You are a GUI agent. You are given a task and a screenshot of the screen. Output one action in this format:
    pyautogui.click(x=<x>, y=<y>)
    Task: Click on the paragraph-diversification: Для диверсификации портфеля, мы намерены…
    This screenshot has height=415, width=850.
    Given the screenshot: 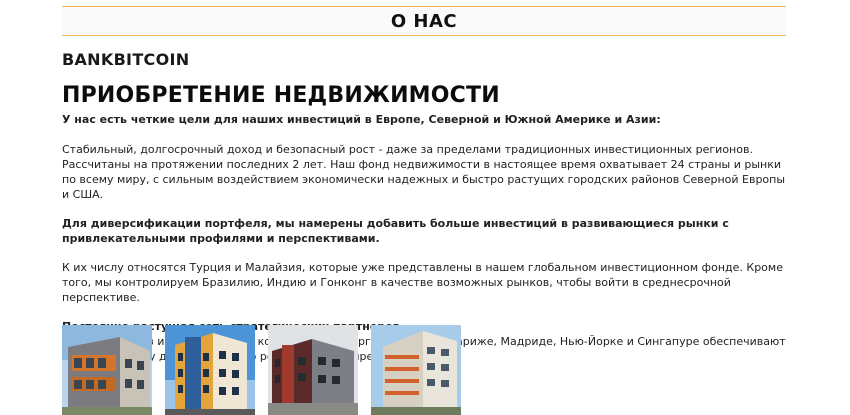 What is the action you would take?
    pyautogui.click(x=395, y=231)
    